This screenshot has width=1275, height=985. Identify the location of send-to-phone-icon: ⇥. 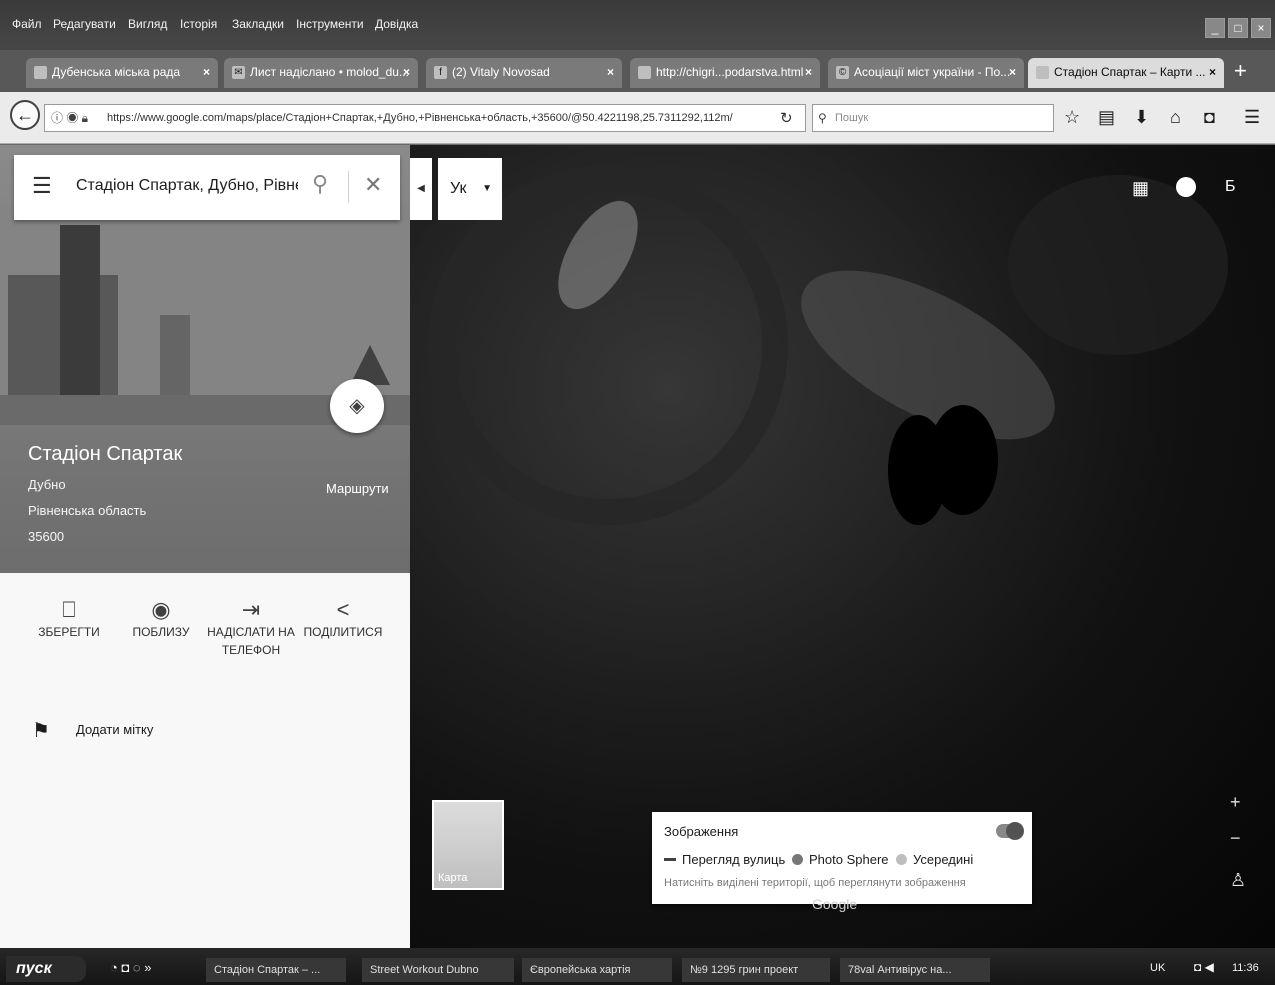
(251, 609).